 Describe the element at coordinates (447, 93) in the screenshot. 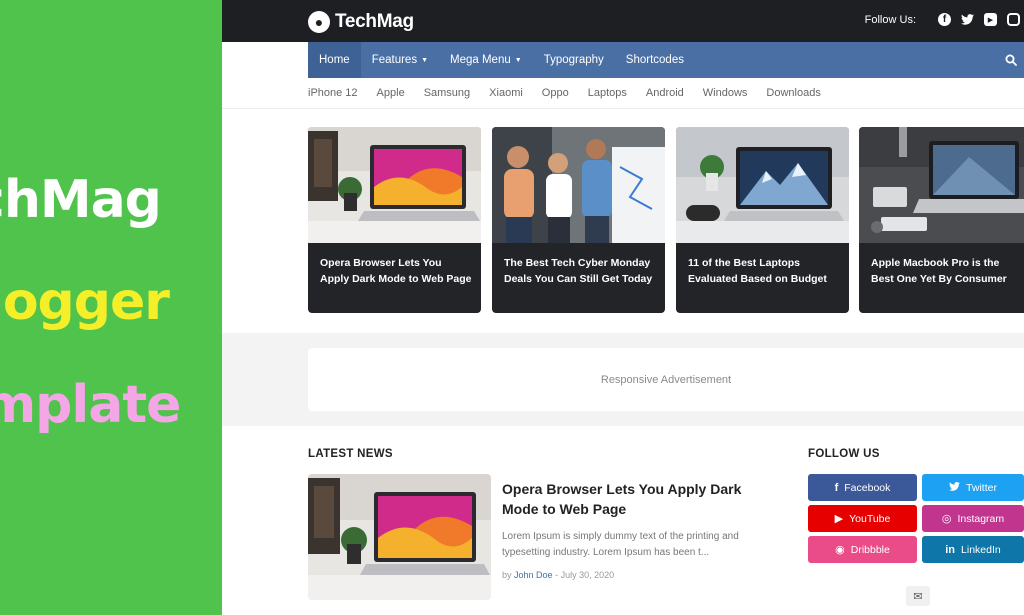

I see `subnav-item: Samsung` at that location.